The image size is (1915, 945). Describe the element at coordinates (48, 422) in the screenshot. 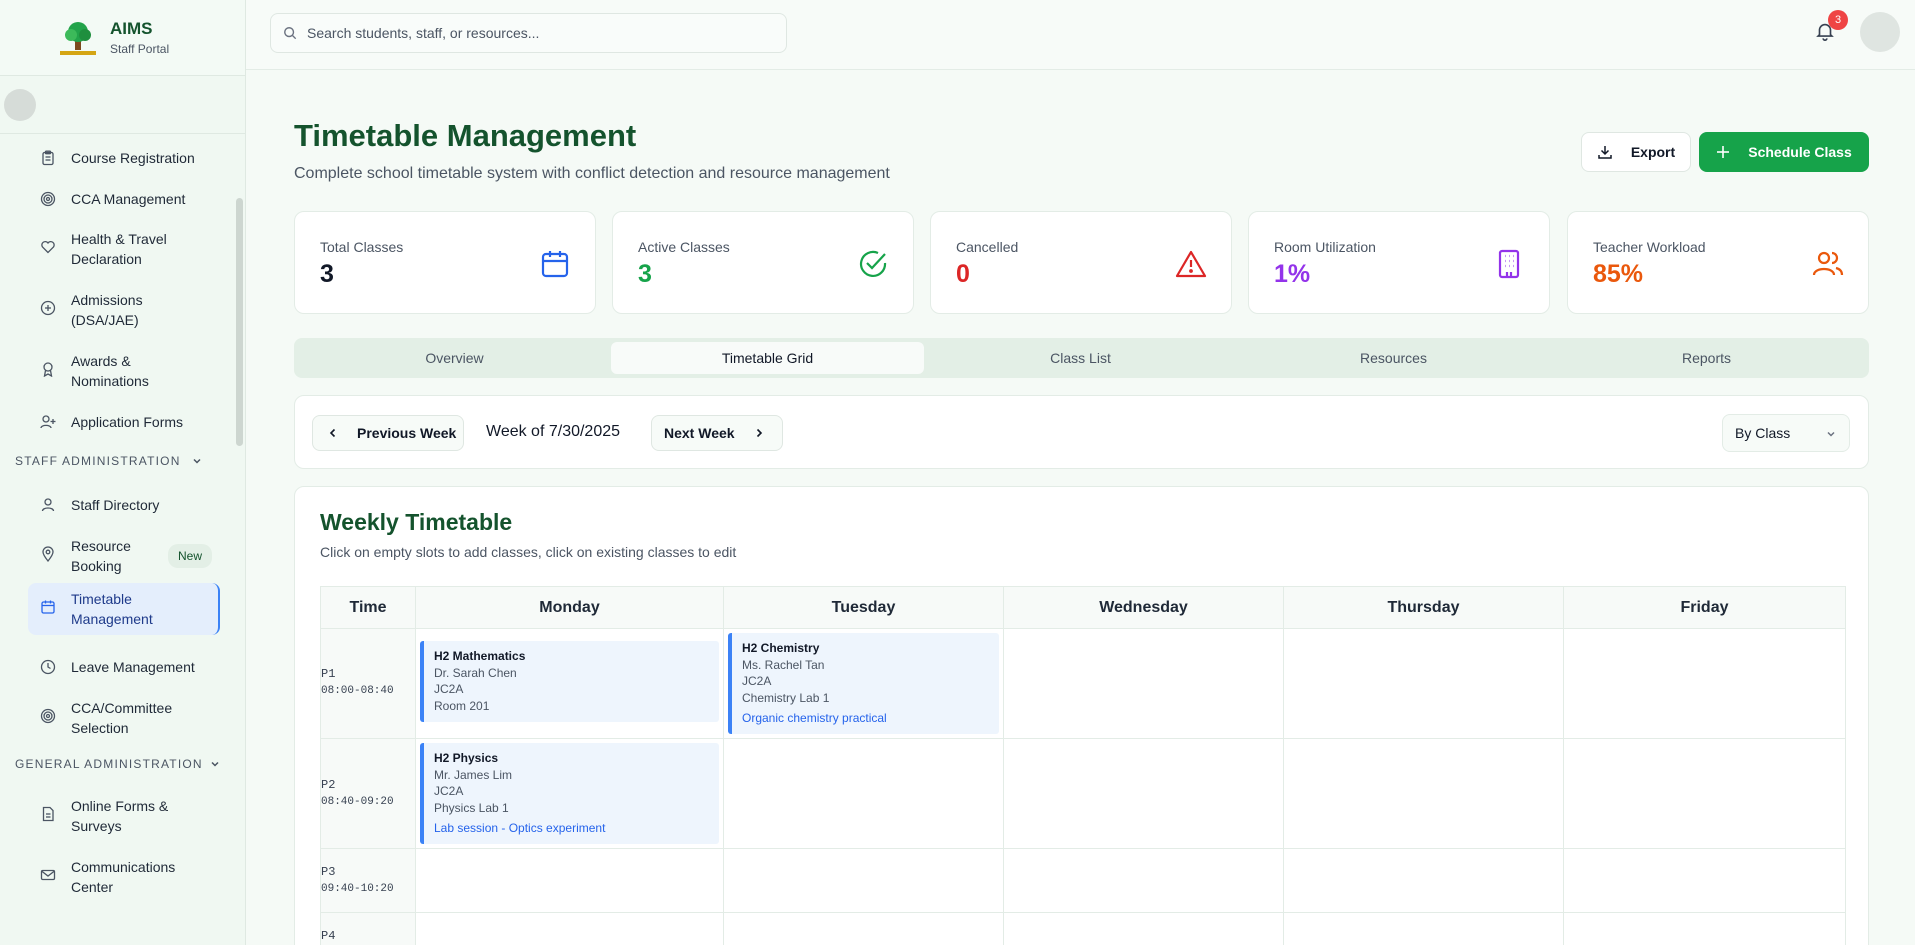

I see `user-plus-icon` at that location.